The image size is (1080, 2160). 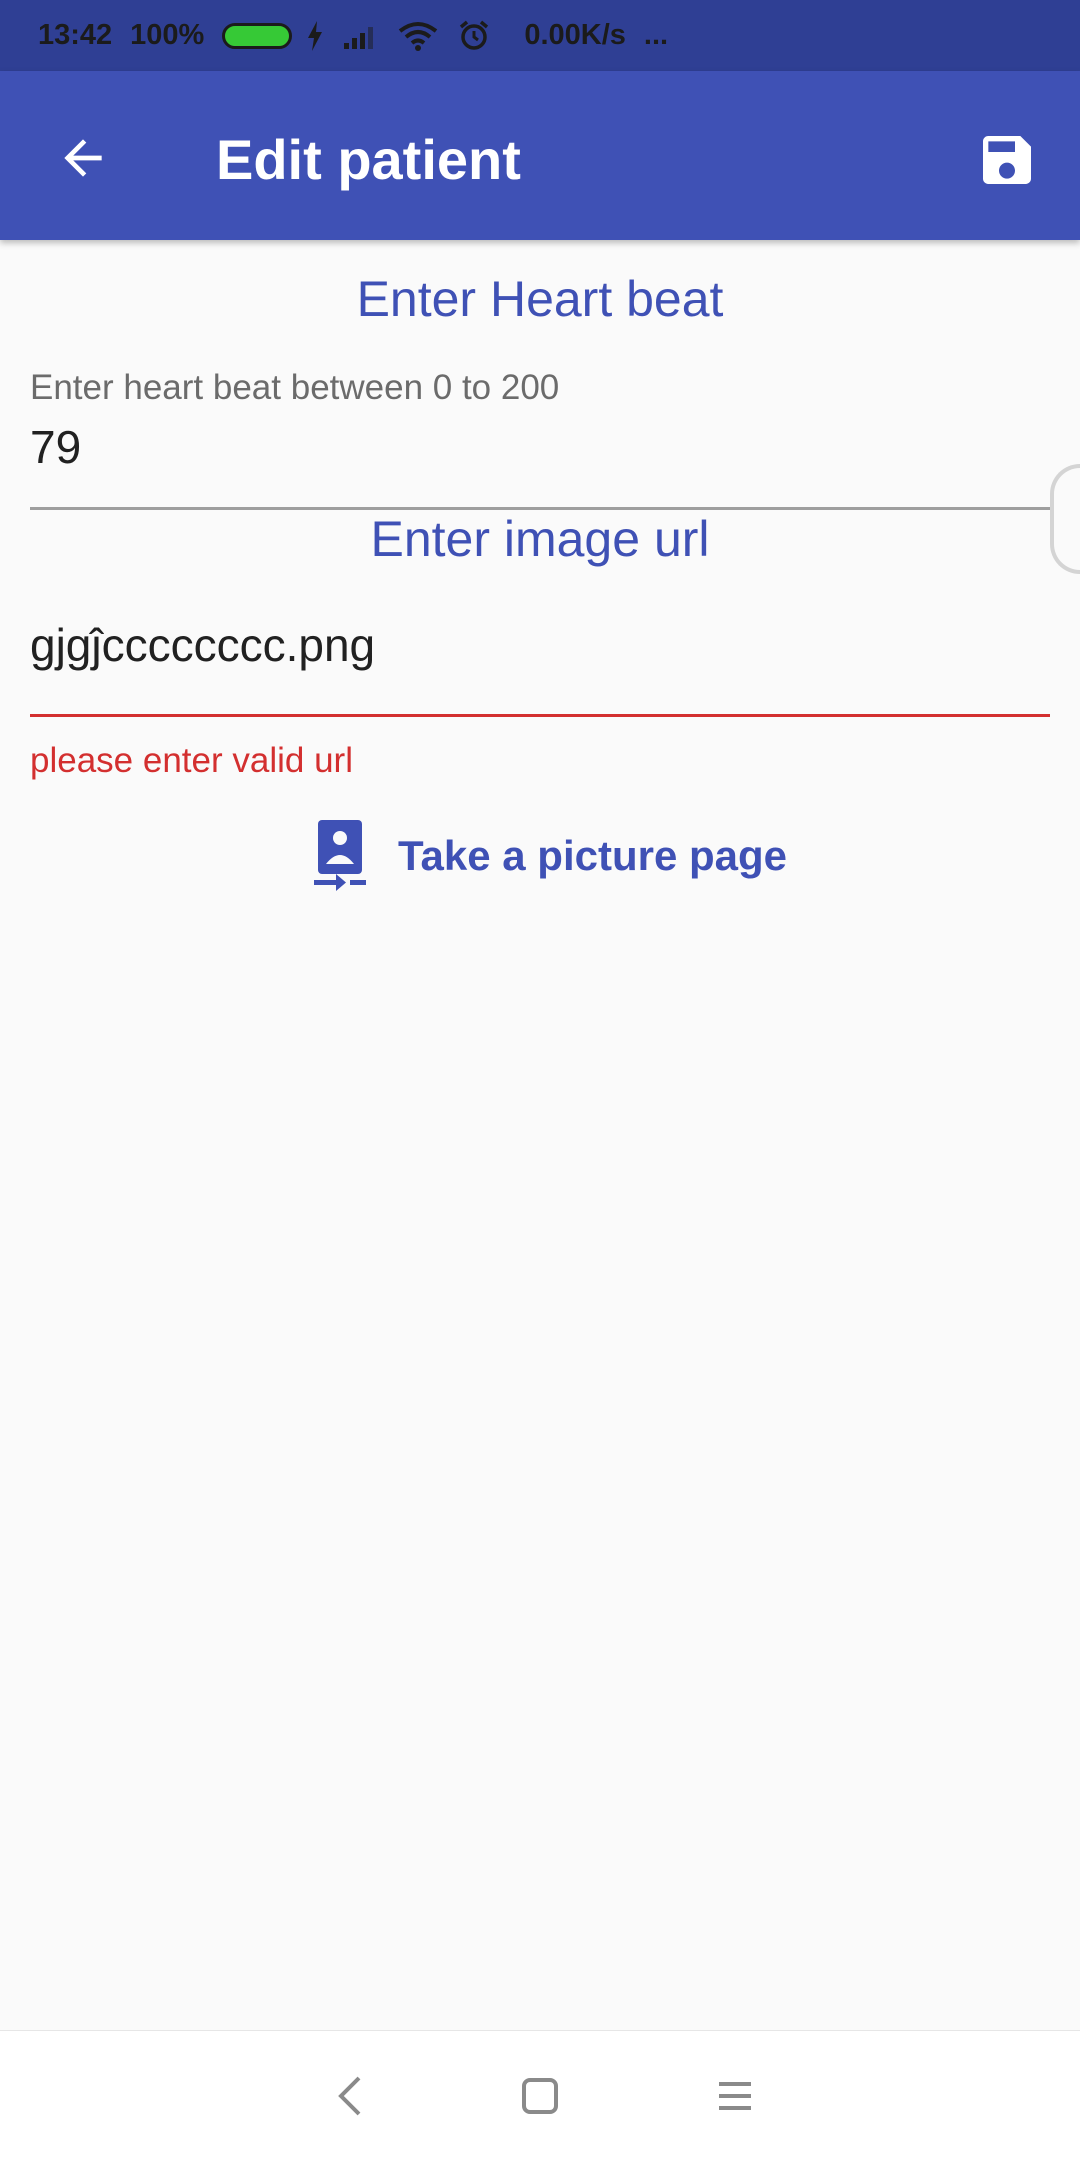 I want to click on save-icon, so click(x=1007, y=160).